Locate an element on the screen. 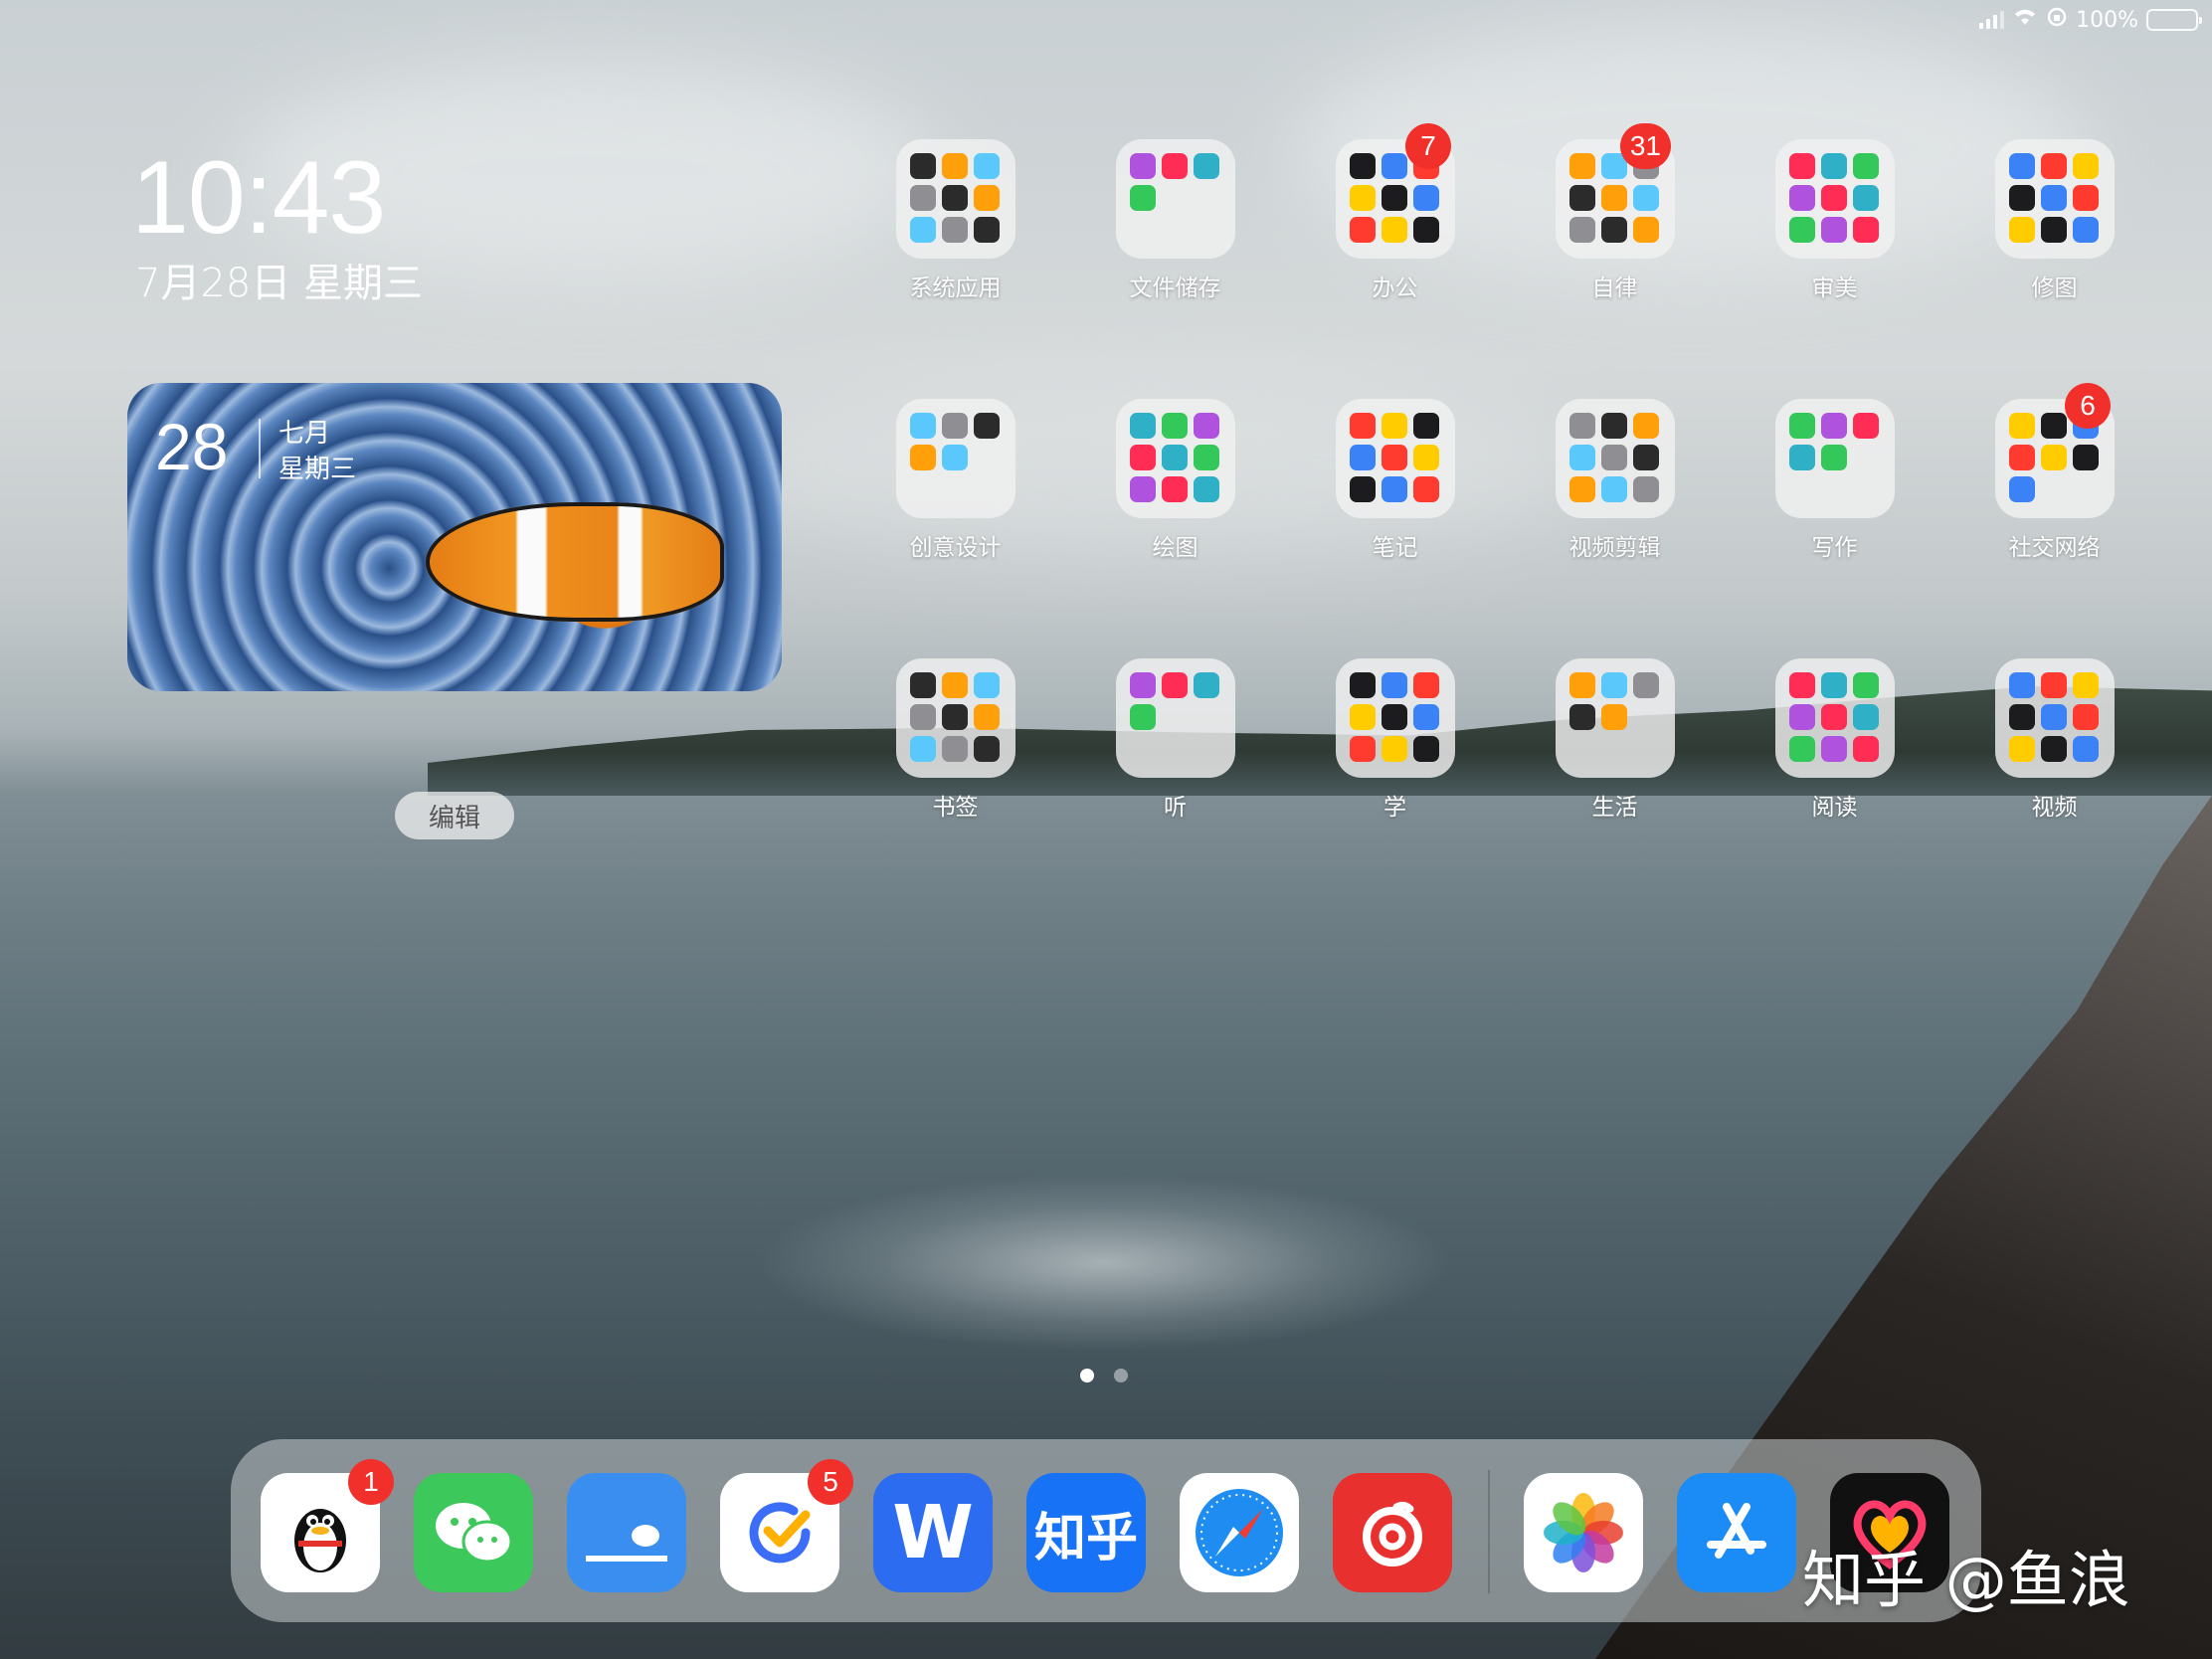 The image size is (2212, 1659). app-folder: 写作 is located at coordinates (1834, 528).